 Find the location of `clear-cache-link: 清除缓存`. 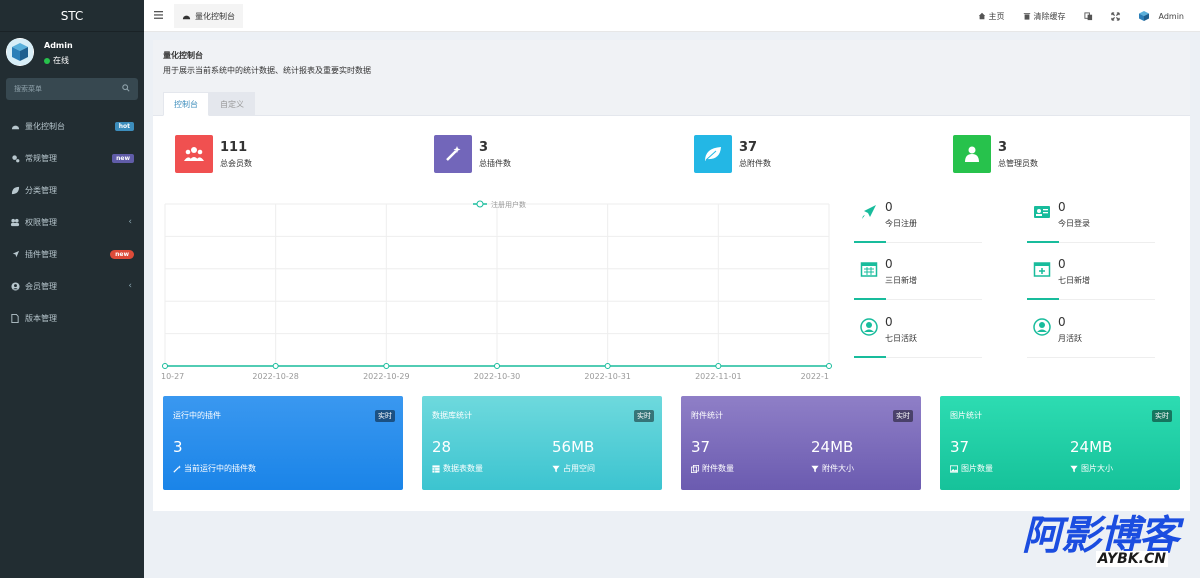

clear-cache-link: 清除缓存 is located at coordinates (1044, 16).